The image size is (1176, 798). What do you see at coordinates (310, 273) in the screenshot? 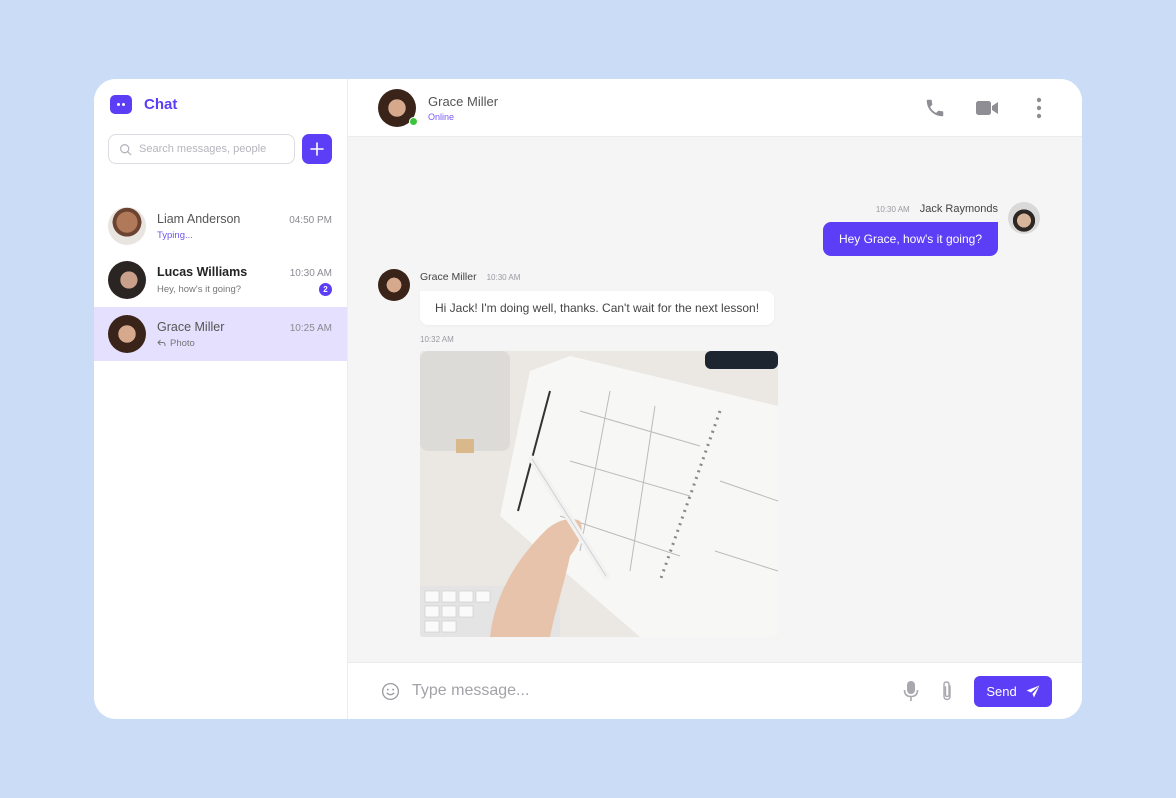
I see `conversation-time: 10:30 AM` at bounding box center [310, 273].